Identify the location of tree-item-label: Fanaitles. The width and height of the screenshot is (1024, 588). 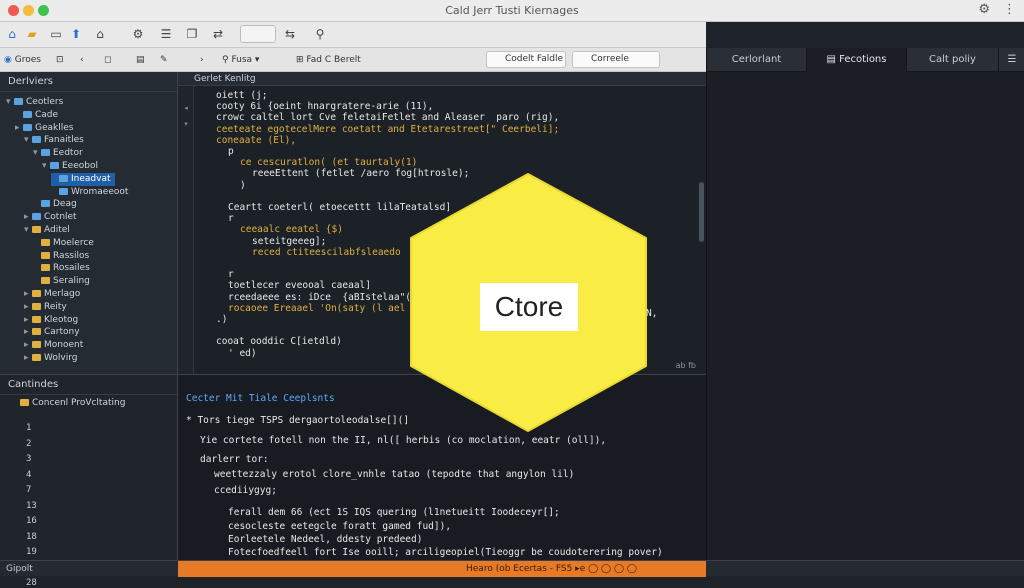
(64, 140).